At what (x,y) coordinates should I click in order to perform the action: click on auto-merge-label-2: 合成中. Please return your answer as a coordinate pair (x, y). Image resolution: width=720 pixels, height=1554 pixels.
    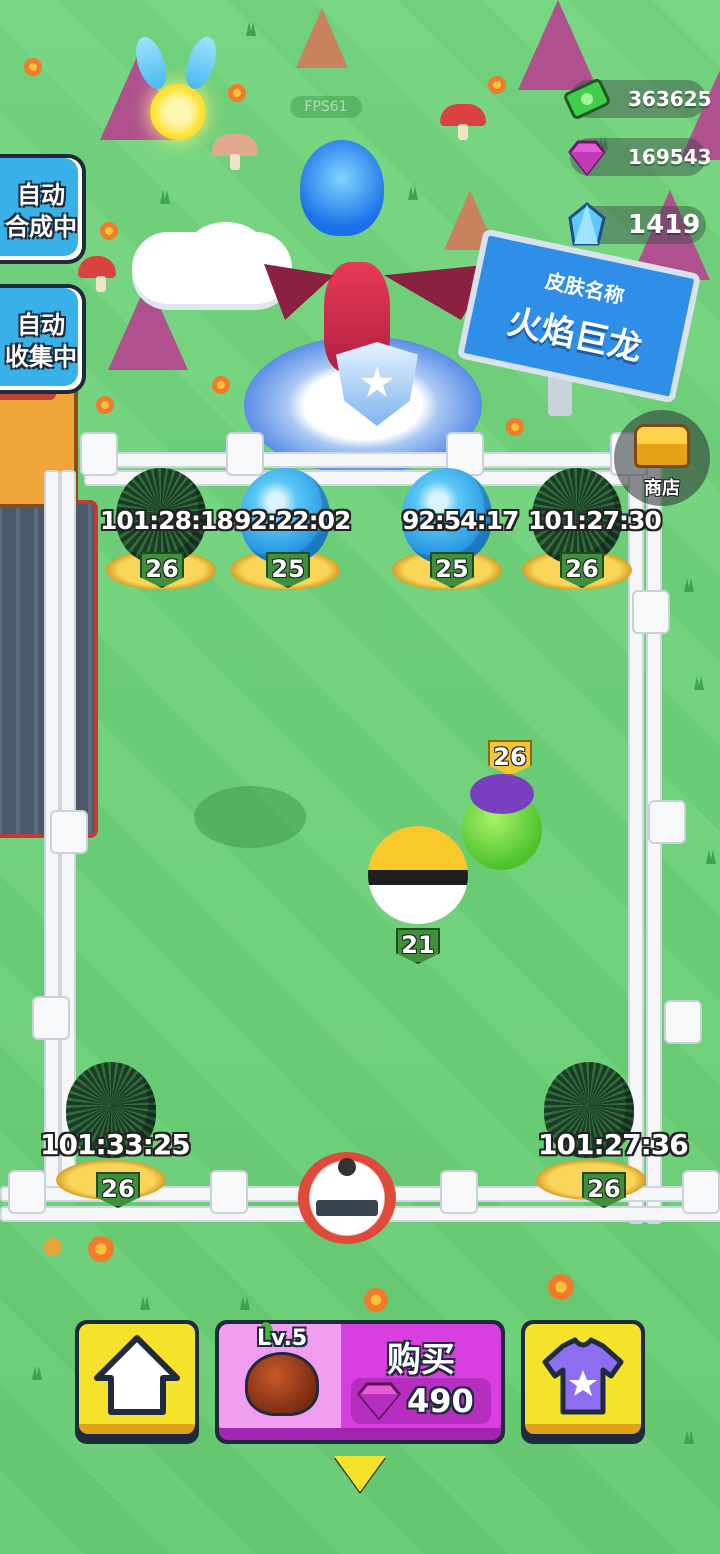
    Looking at the image, I should click on (41, 227).